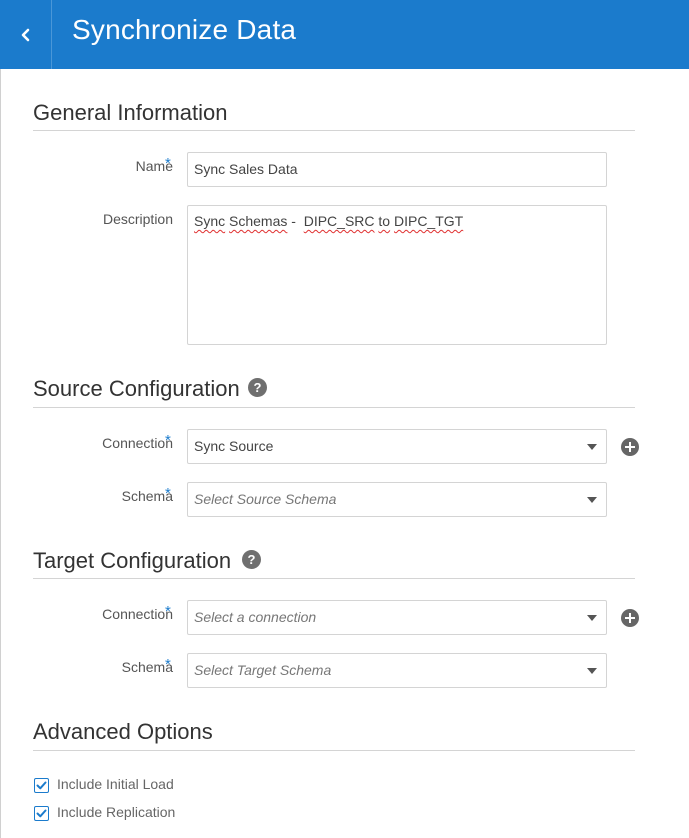 The height and width of the screenshot is (838, 689). What do you see at coordinates (295, 221) in the screenshot?
I see `description-dash: -` at bounding box center [295, 221].